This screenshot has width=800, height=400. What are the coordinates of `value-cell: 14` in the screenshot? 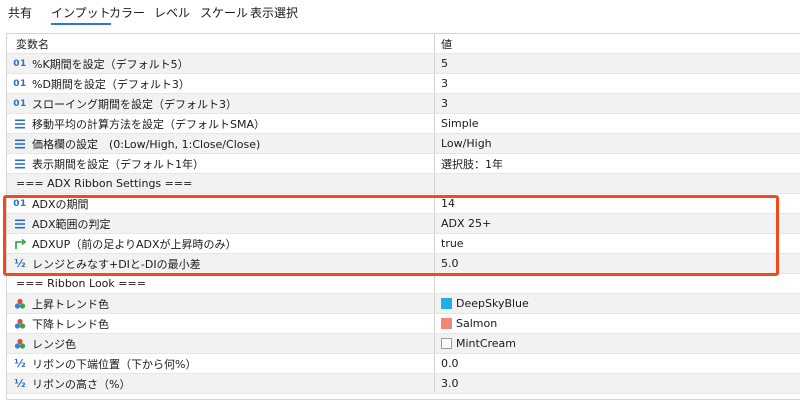 It's located at (617, 203).